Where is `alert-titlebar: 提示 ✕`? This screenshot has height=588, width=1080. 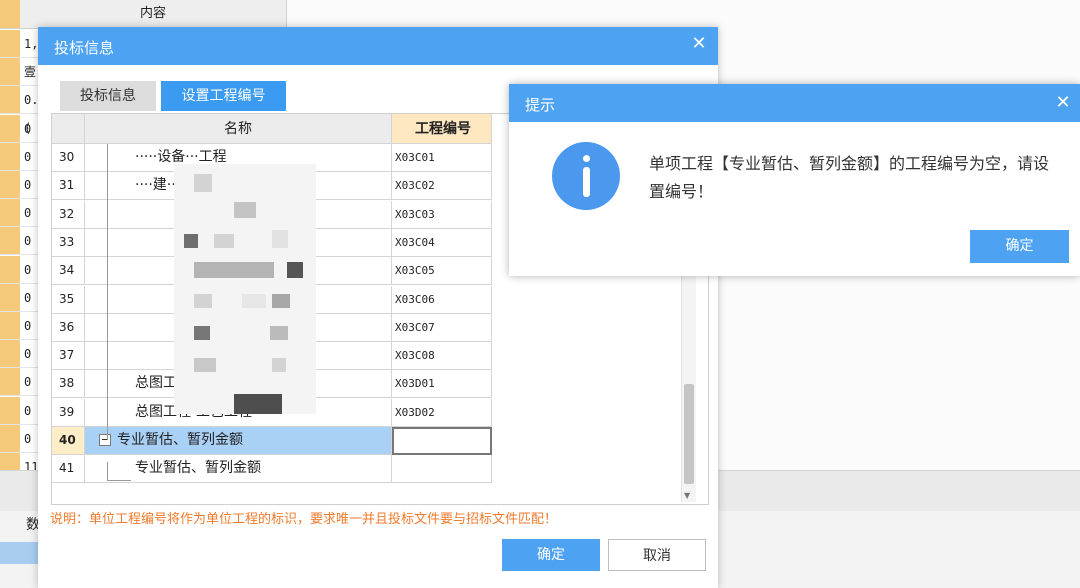
alert-titlebar: 提示 ✕ is located at coordinates (794, 103).